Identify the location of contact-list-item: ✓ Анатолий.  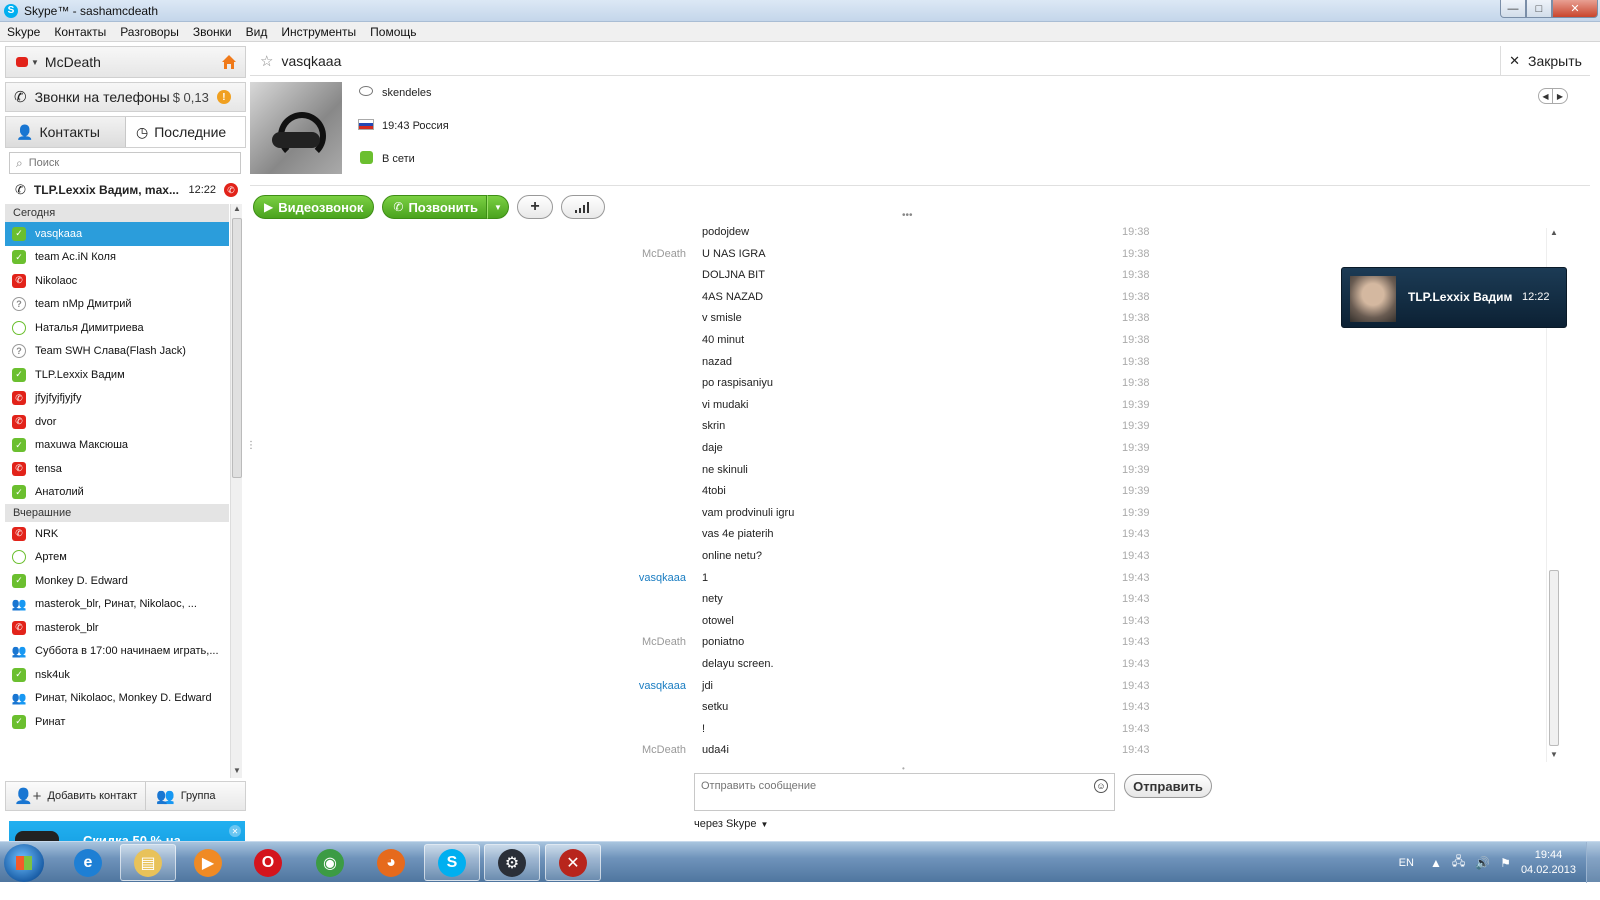
(117, 493).